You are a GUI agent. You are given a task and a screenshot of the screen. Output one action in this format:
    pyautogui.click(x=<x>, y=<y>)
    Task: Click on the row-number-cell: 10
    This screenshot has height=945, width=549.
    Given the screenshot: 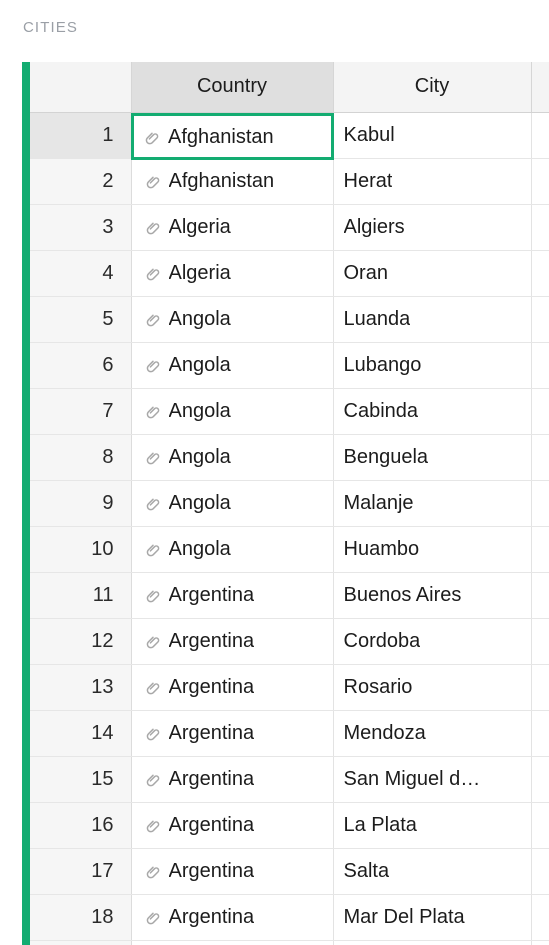 What is the action you would take?
    pyautogui.click(x=81, y=549)
    